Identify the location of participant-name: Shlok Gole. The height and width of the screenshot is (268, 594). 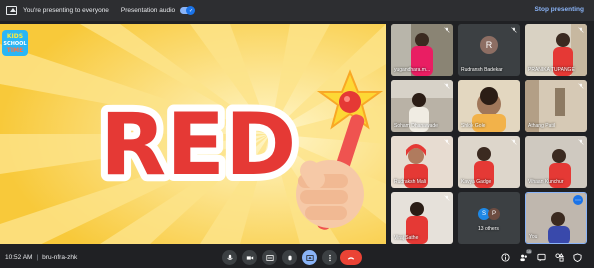
(473, 126).